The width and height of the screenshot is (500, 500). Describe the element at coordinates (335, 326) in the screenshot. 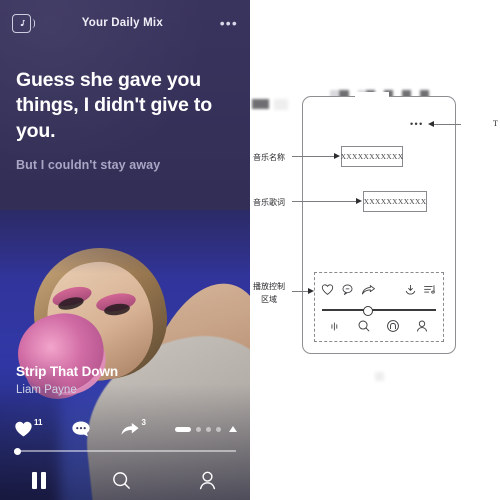

I see `equalizer-icon` at that location.